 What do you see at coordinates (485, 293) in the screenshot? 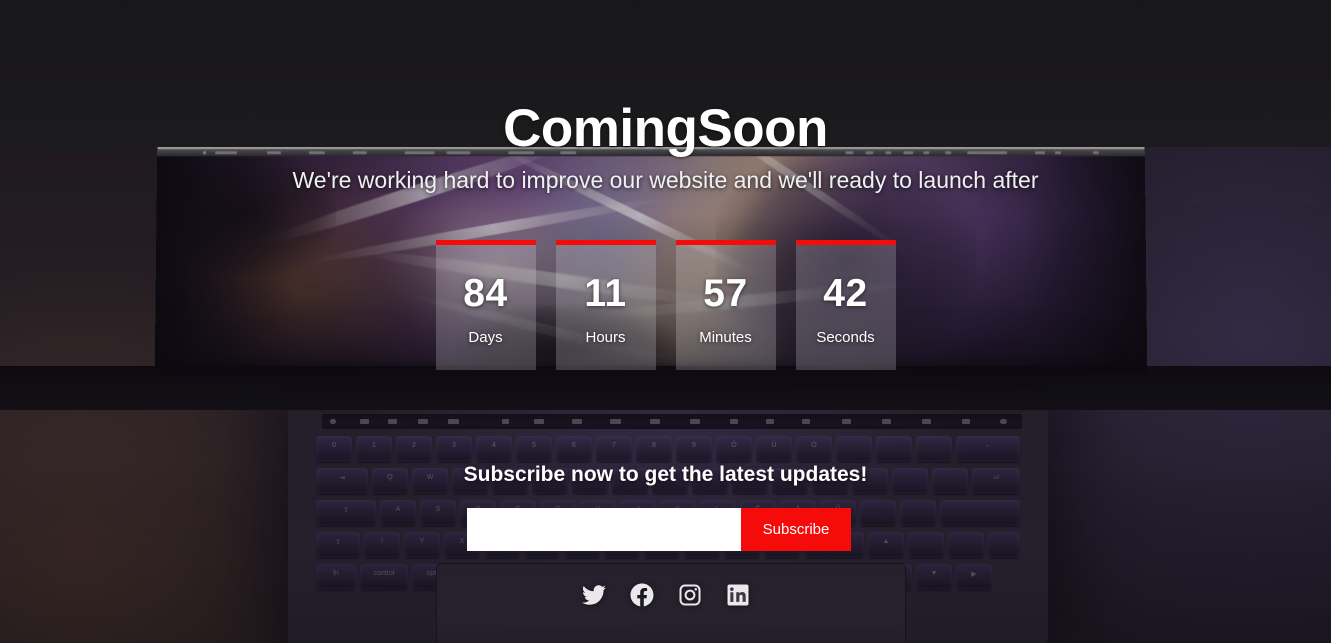
I see `countdown-value-days: 84` at bounding box center [485, 293].